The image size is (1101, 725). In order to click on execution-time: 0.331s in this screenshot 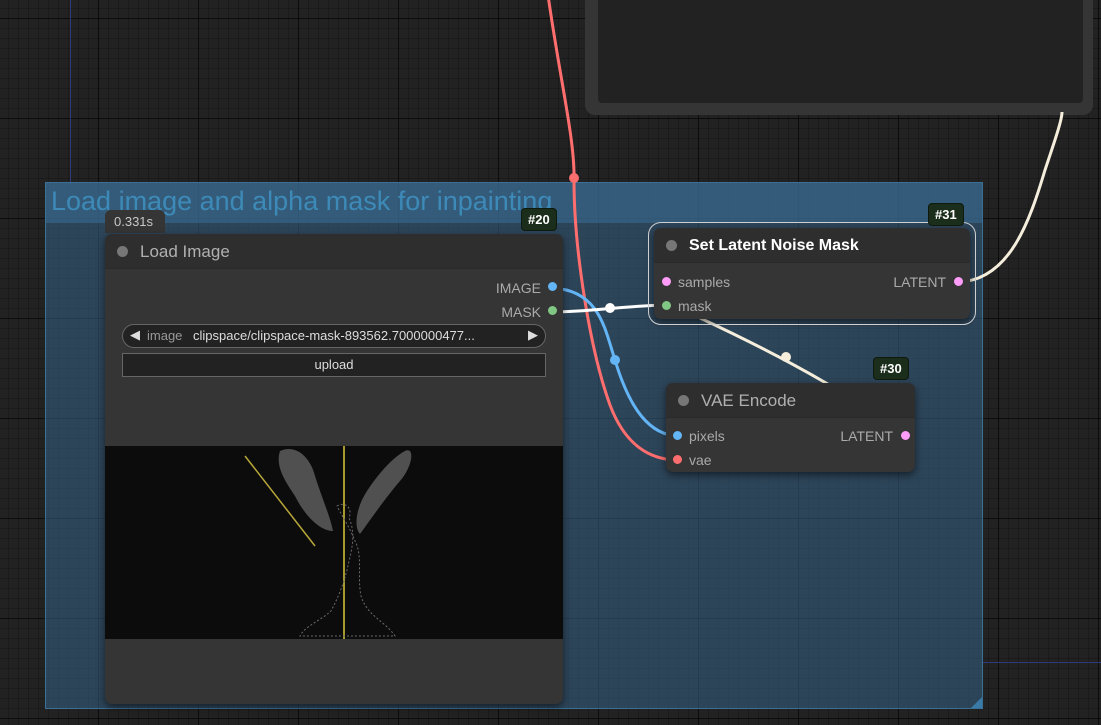, I will do `click(134, 221)`.